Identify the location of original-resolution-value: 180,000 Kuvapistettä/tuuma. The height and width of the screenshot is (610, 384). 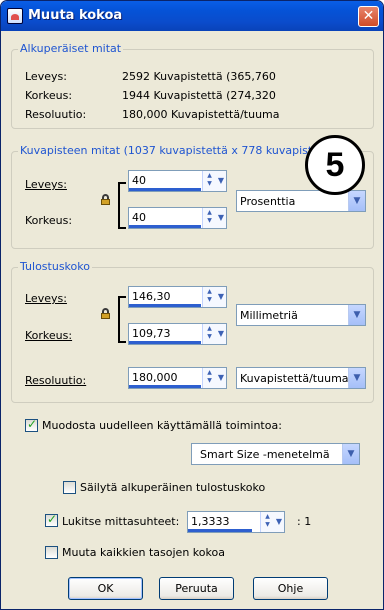
(201, 114).